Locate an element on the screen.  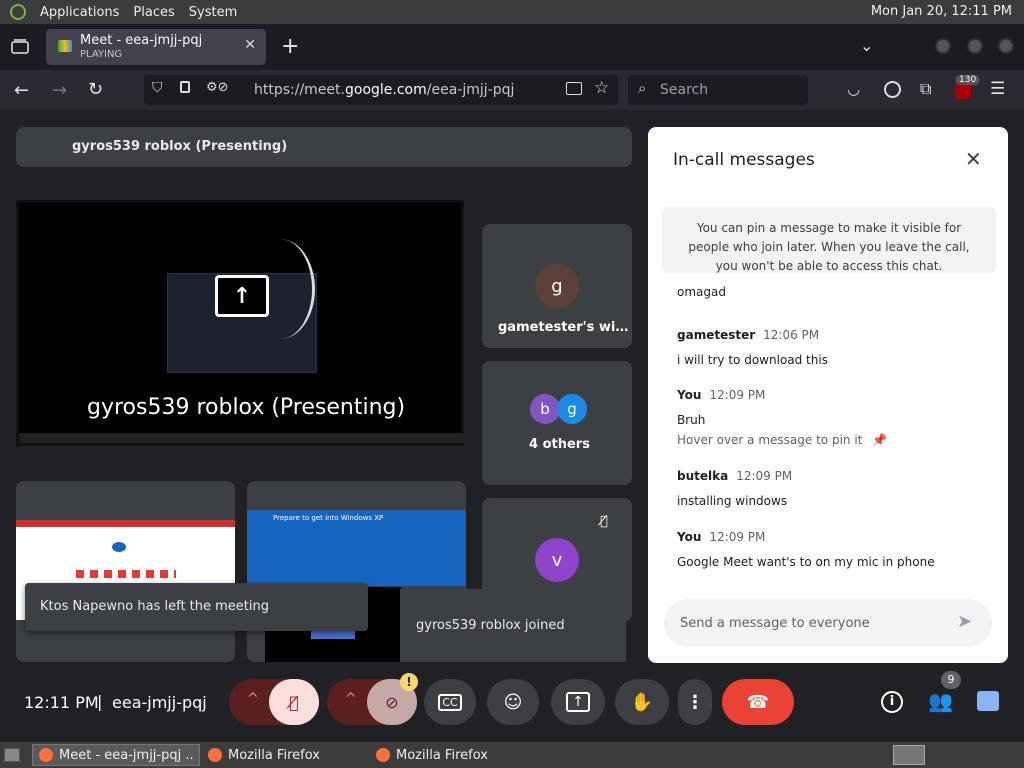
captions-icon: CC is located at coordinates (450, 702).